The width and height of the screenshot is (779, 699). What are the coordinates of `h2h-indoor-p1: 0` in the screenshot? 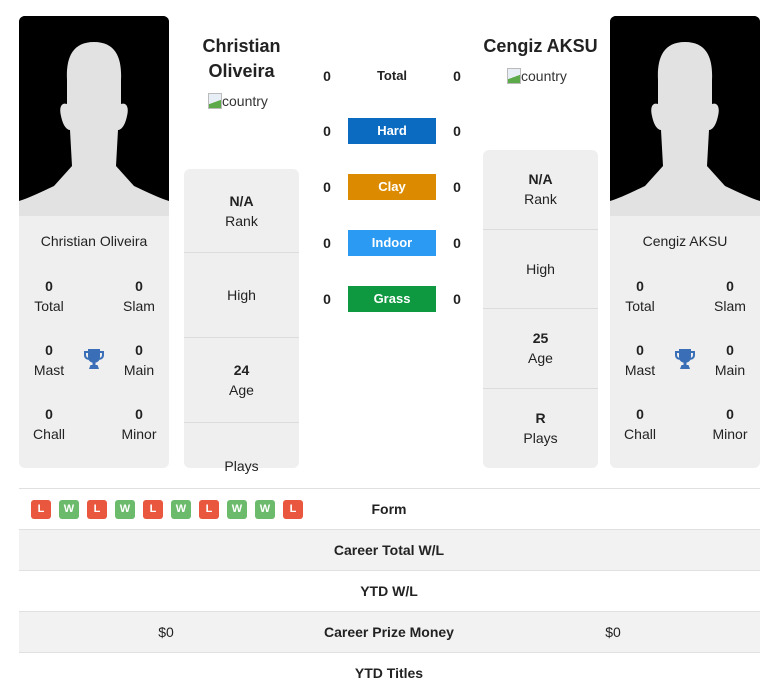 It's located at (327, 243).